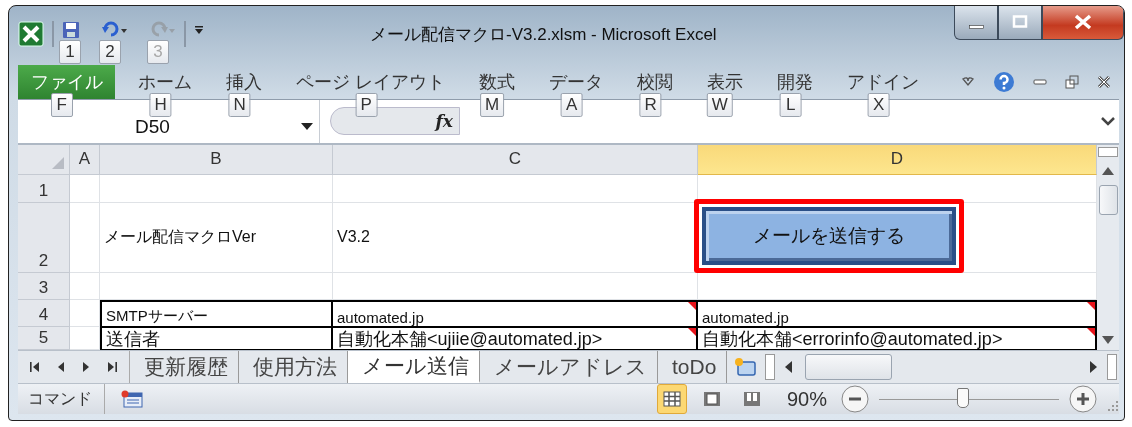 This screenshot has width=1132, height=427. I want to click on zoom-in-icon, so click(1083, 399).